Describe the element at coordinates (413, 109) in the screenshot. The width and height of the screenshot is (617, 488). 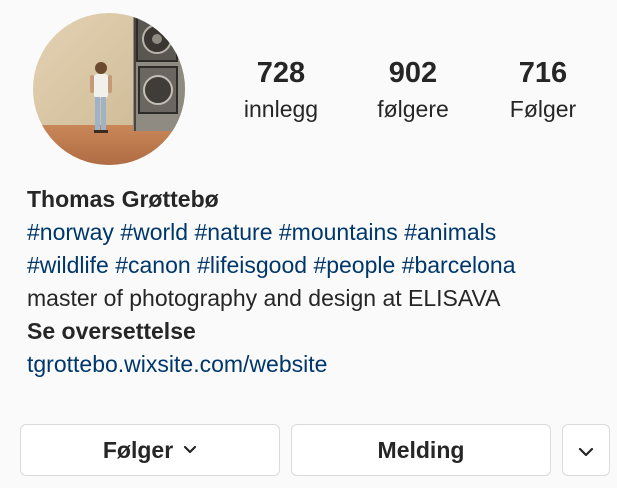
I see `followers-label: følgere` at that location.